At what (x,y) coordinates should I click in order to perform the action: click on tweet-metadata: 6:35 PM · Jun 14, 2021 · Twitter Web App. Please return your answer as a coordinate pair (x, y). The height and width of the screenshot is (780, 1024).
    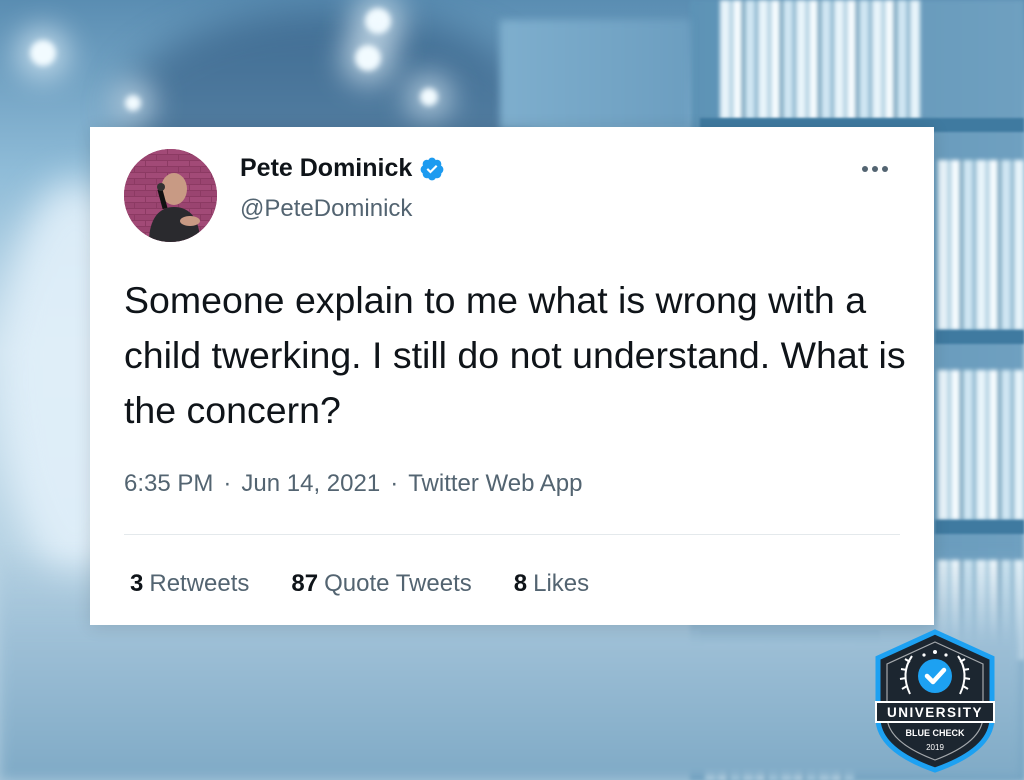
    Looking at the image, I should click on (353, 484).